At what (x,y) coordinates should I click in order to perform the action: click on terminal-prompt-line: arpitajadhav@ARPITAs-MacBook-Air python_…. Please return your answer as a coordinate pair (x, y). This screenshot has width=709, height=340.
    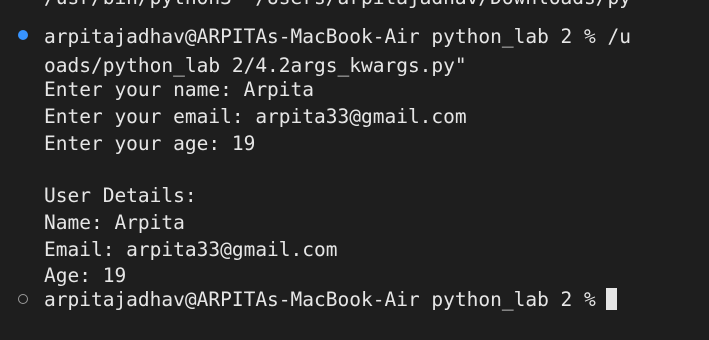
    Looking at the image, I should click on (337, 36).